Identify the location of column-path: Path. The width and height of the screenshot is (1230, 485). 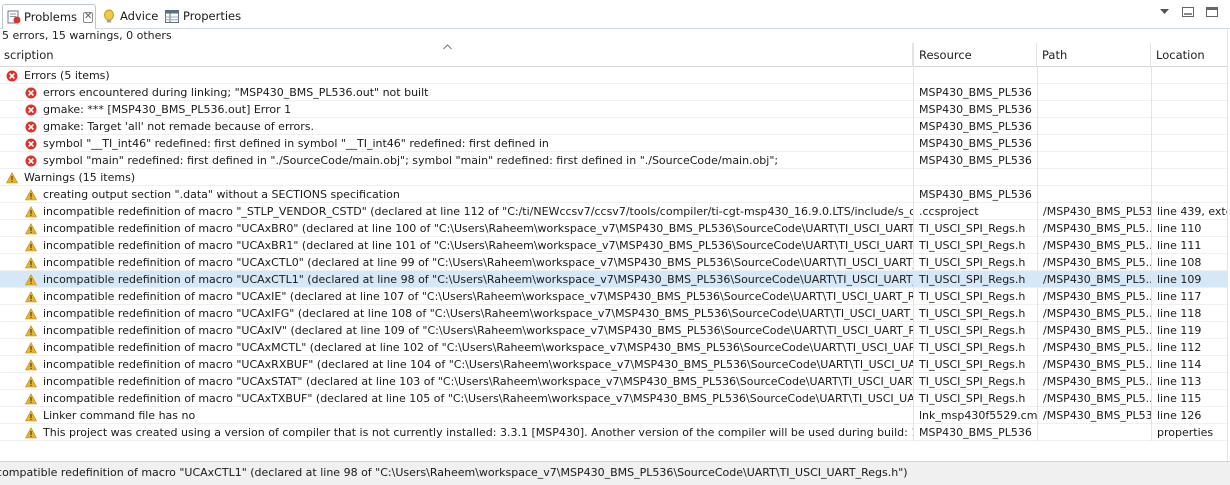
(1094, 55).